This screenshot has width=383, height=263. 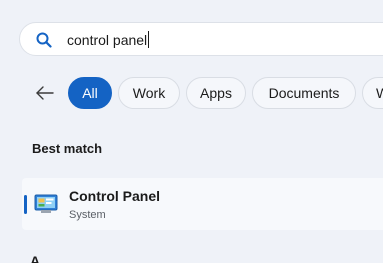 What do you see at coordinates (115, 196) in the screenshot?
I see `result-title: Control Panel` at bounding box center [115, 196].